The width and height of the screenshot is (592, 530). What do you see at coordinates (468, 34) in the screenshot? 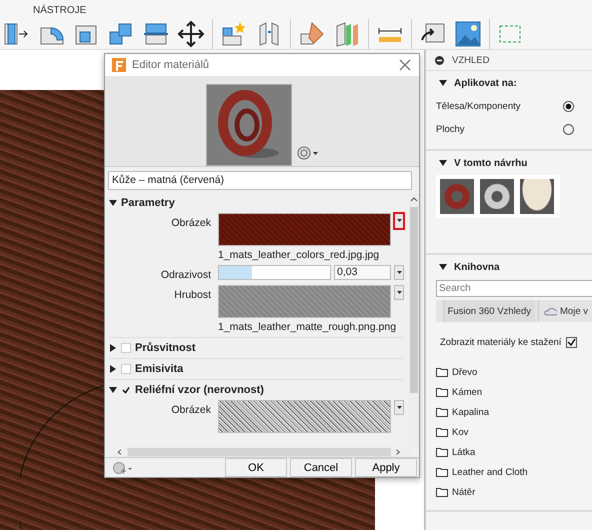
I see `image-icon` at bounding box center [468, 34].